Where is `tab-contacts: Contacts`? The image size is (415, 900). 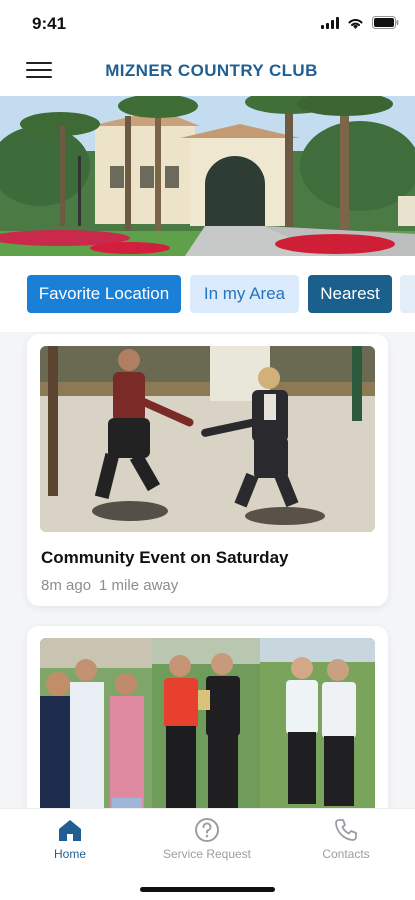 tab-contacts: Contacts is located at coordinates (346, 839).